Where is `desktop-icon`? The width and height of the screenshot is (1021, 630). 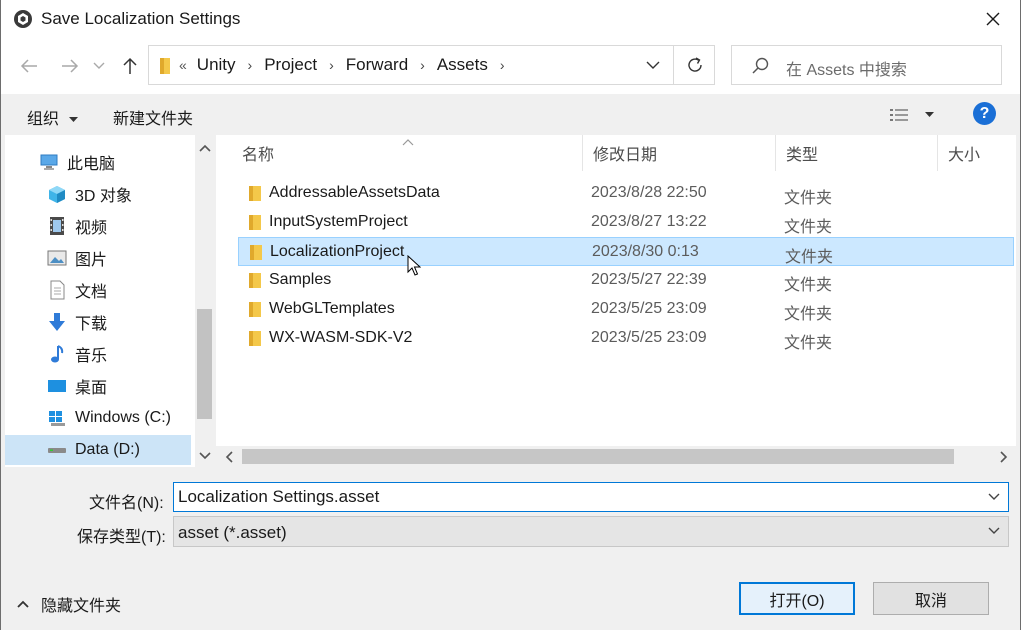 desktop-icon is located at coordinates (57, 386).